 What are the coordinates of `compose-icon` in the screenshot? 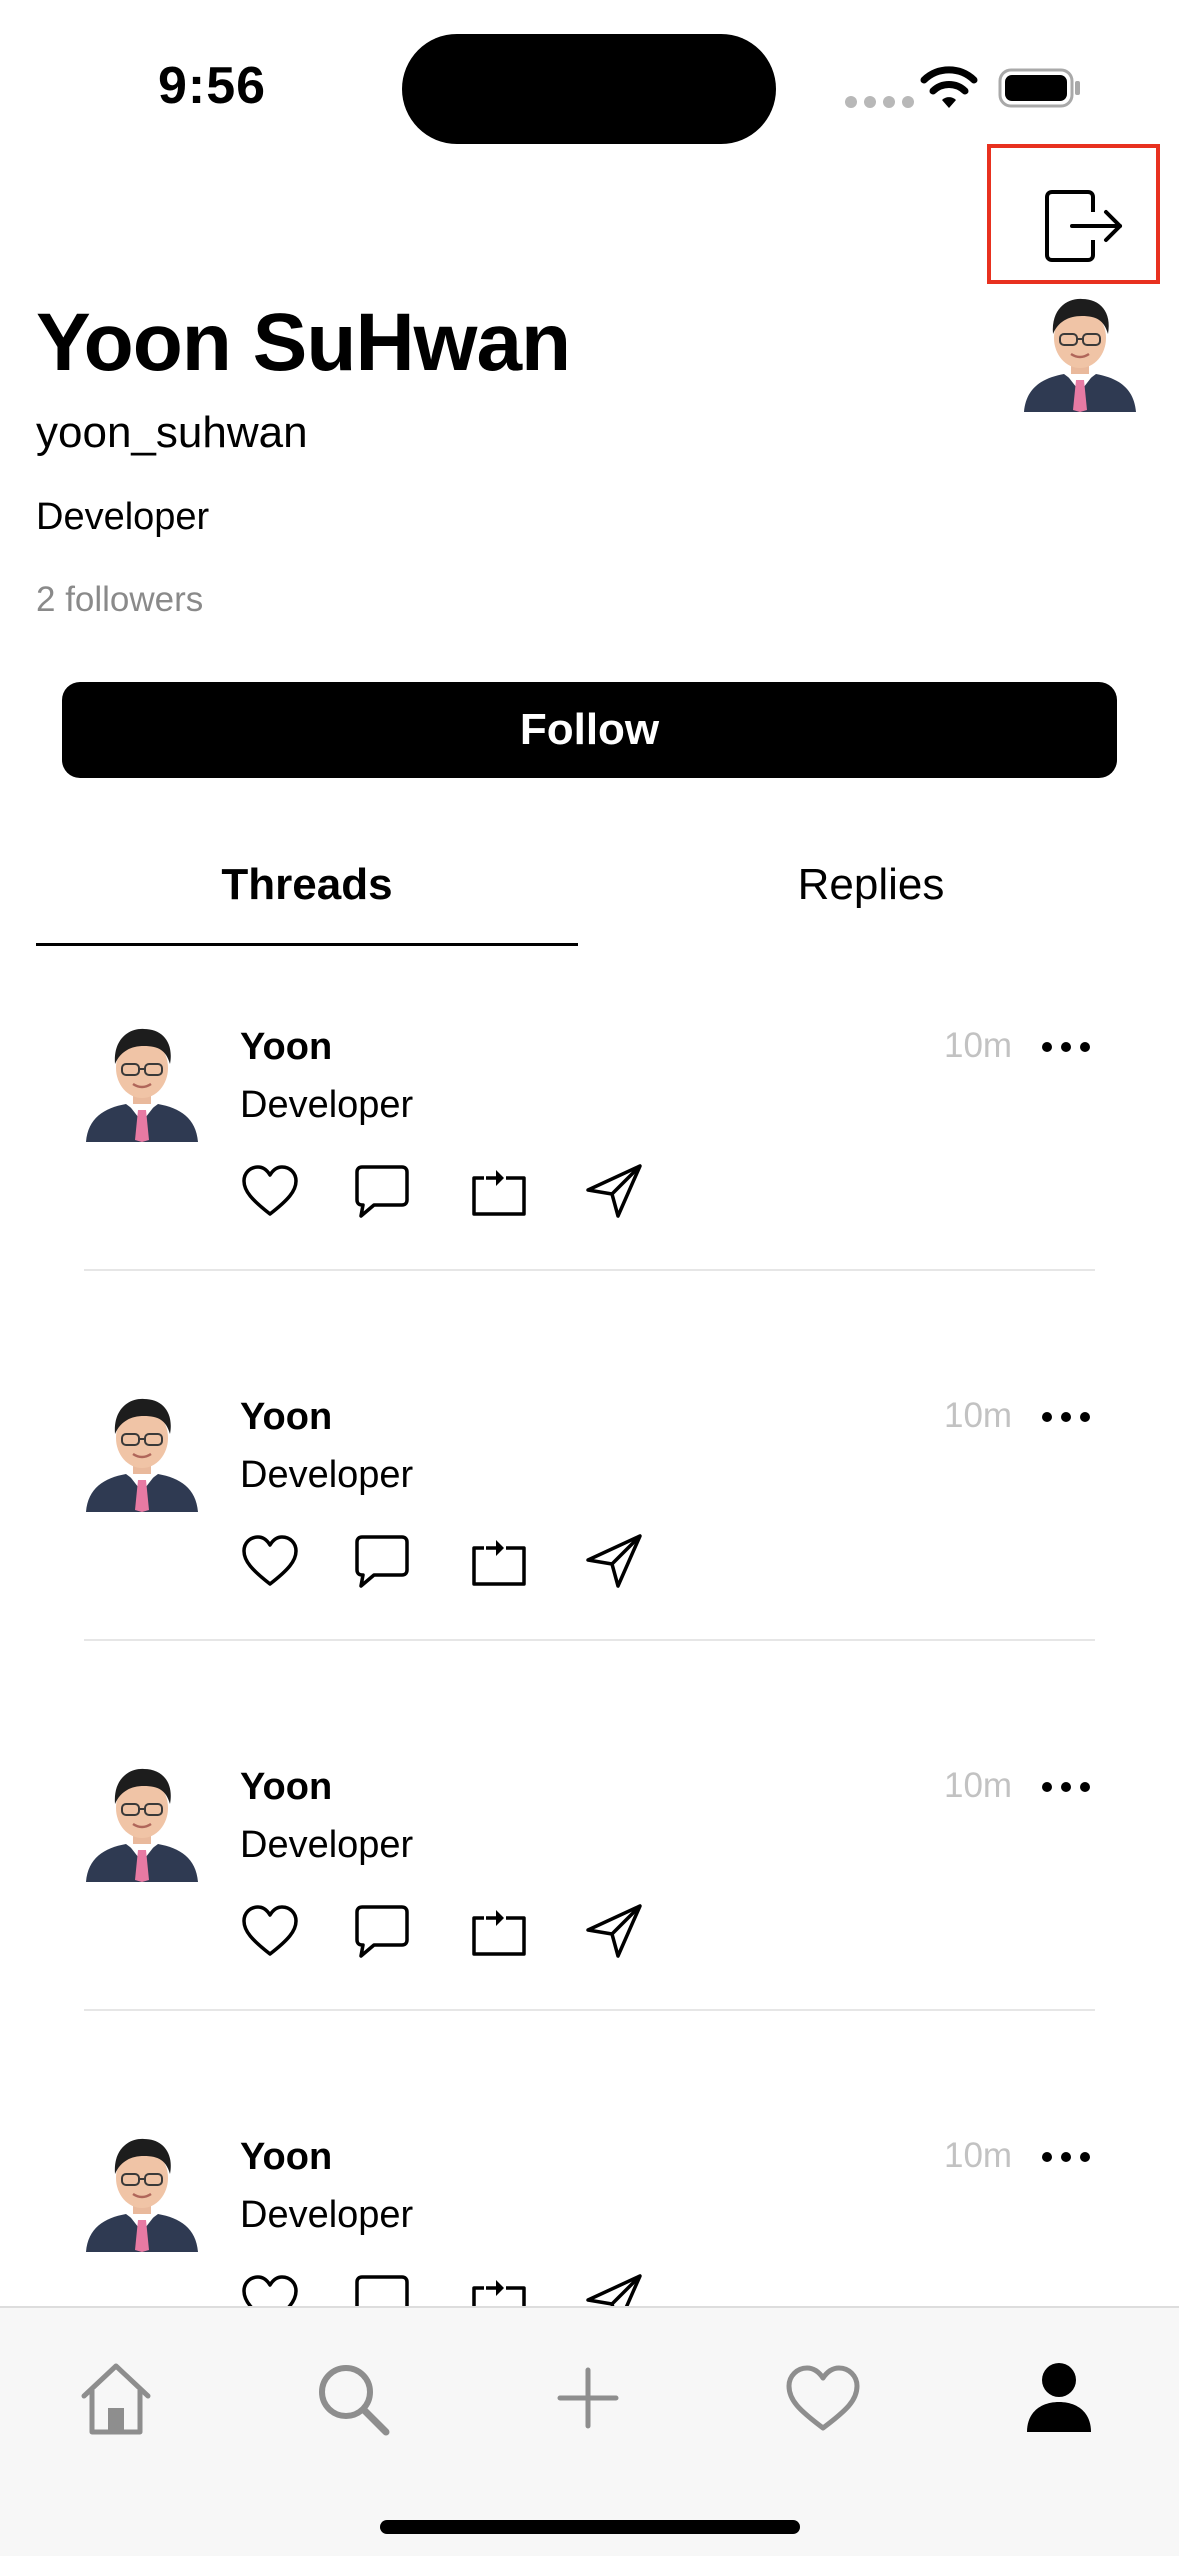 It's located at (588, 2398).